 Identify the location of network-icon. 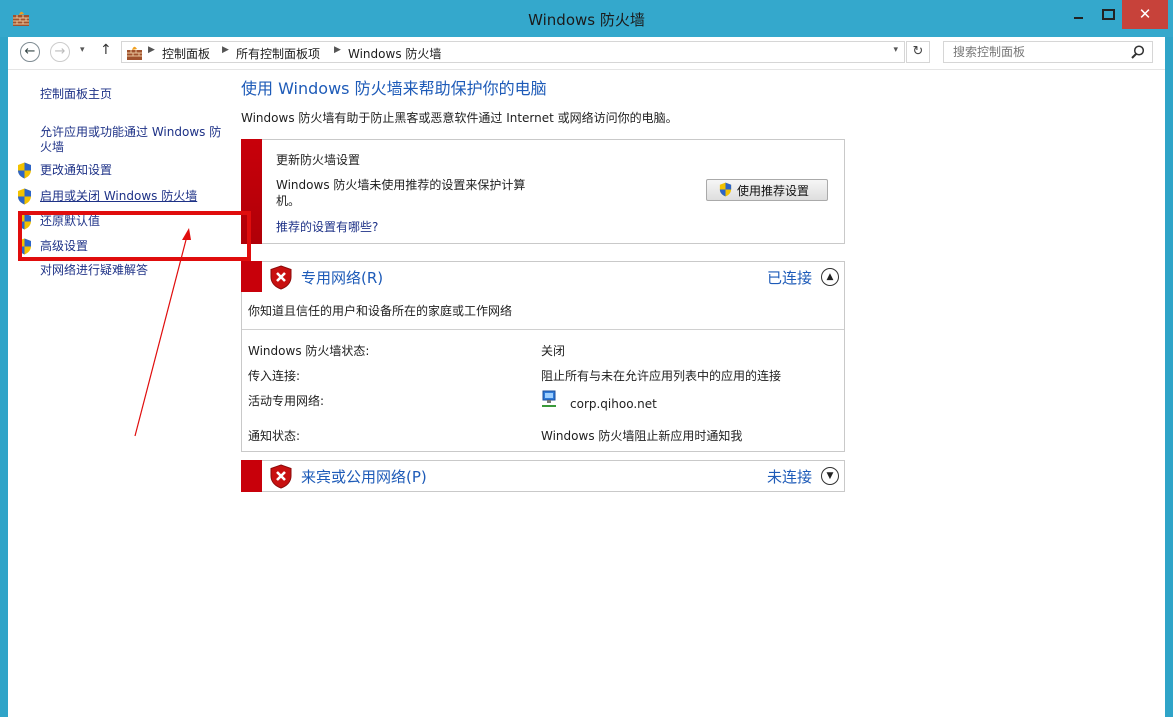
(549, 398).